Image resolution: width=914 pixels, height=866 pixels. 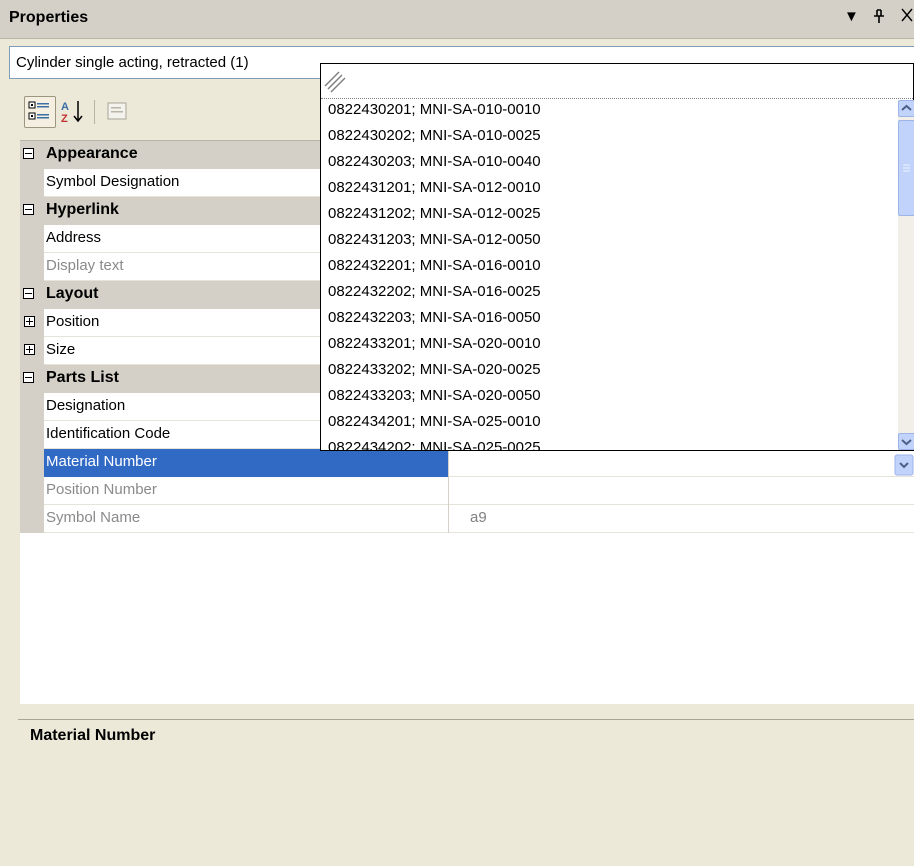 I want to click on property-name: Display text, so click(x=85, y=265).